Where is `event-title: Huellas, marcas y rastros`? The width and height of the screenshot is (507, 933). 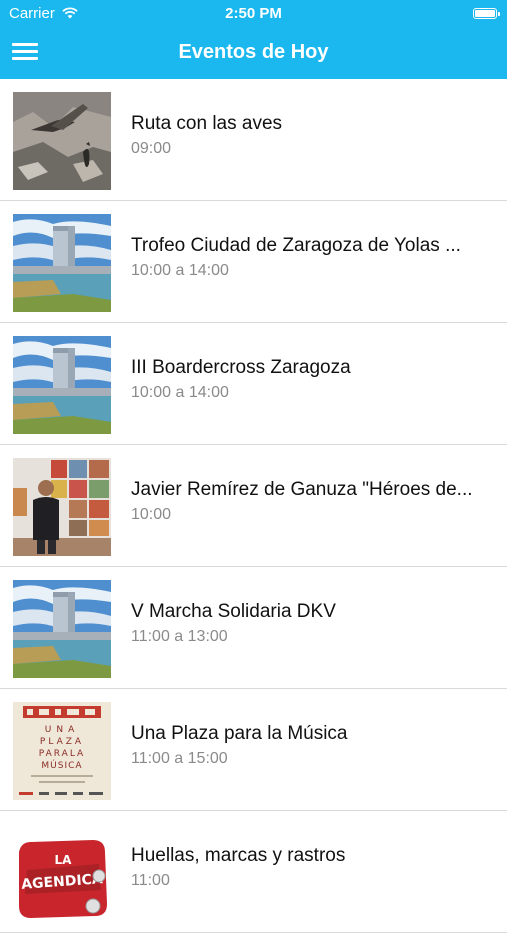
event-title: Huellas, marcas y rastros is located at coordinates (238, 855).